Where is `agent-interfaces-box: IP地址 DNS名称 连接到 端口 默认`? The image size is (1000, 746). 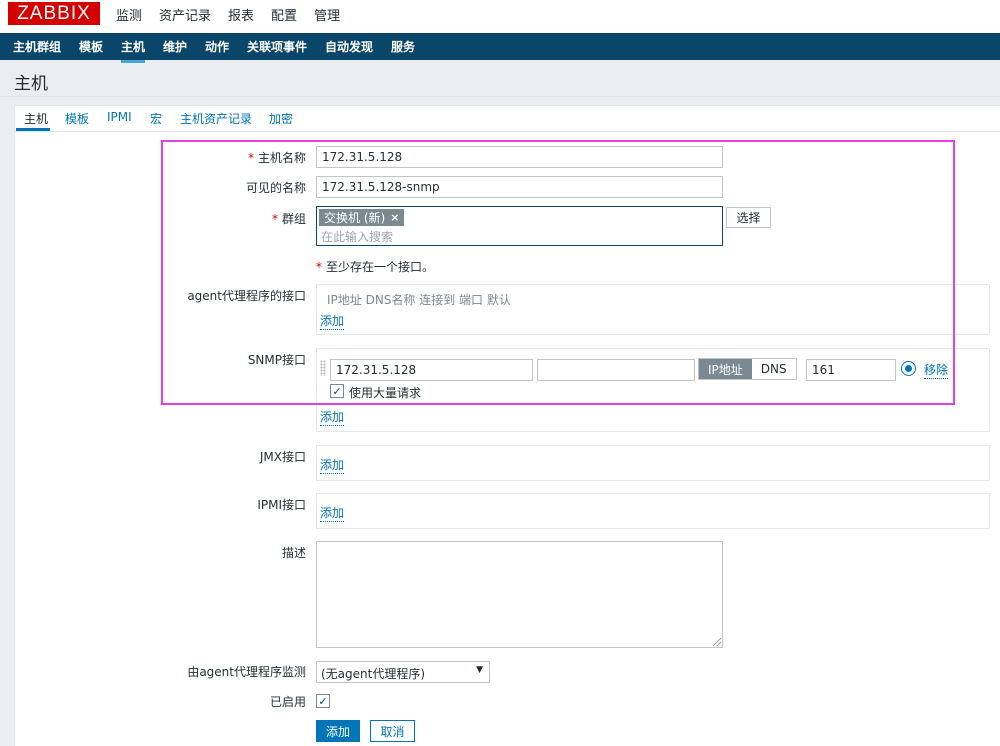 agent-interfaces-box: IP地址 DNS名称 连接到 端口 默认 is located at coordinates (653, 309).